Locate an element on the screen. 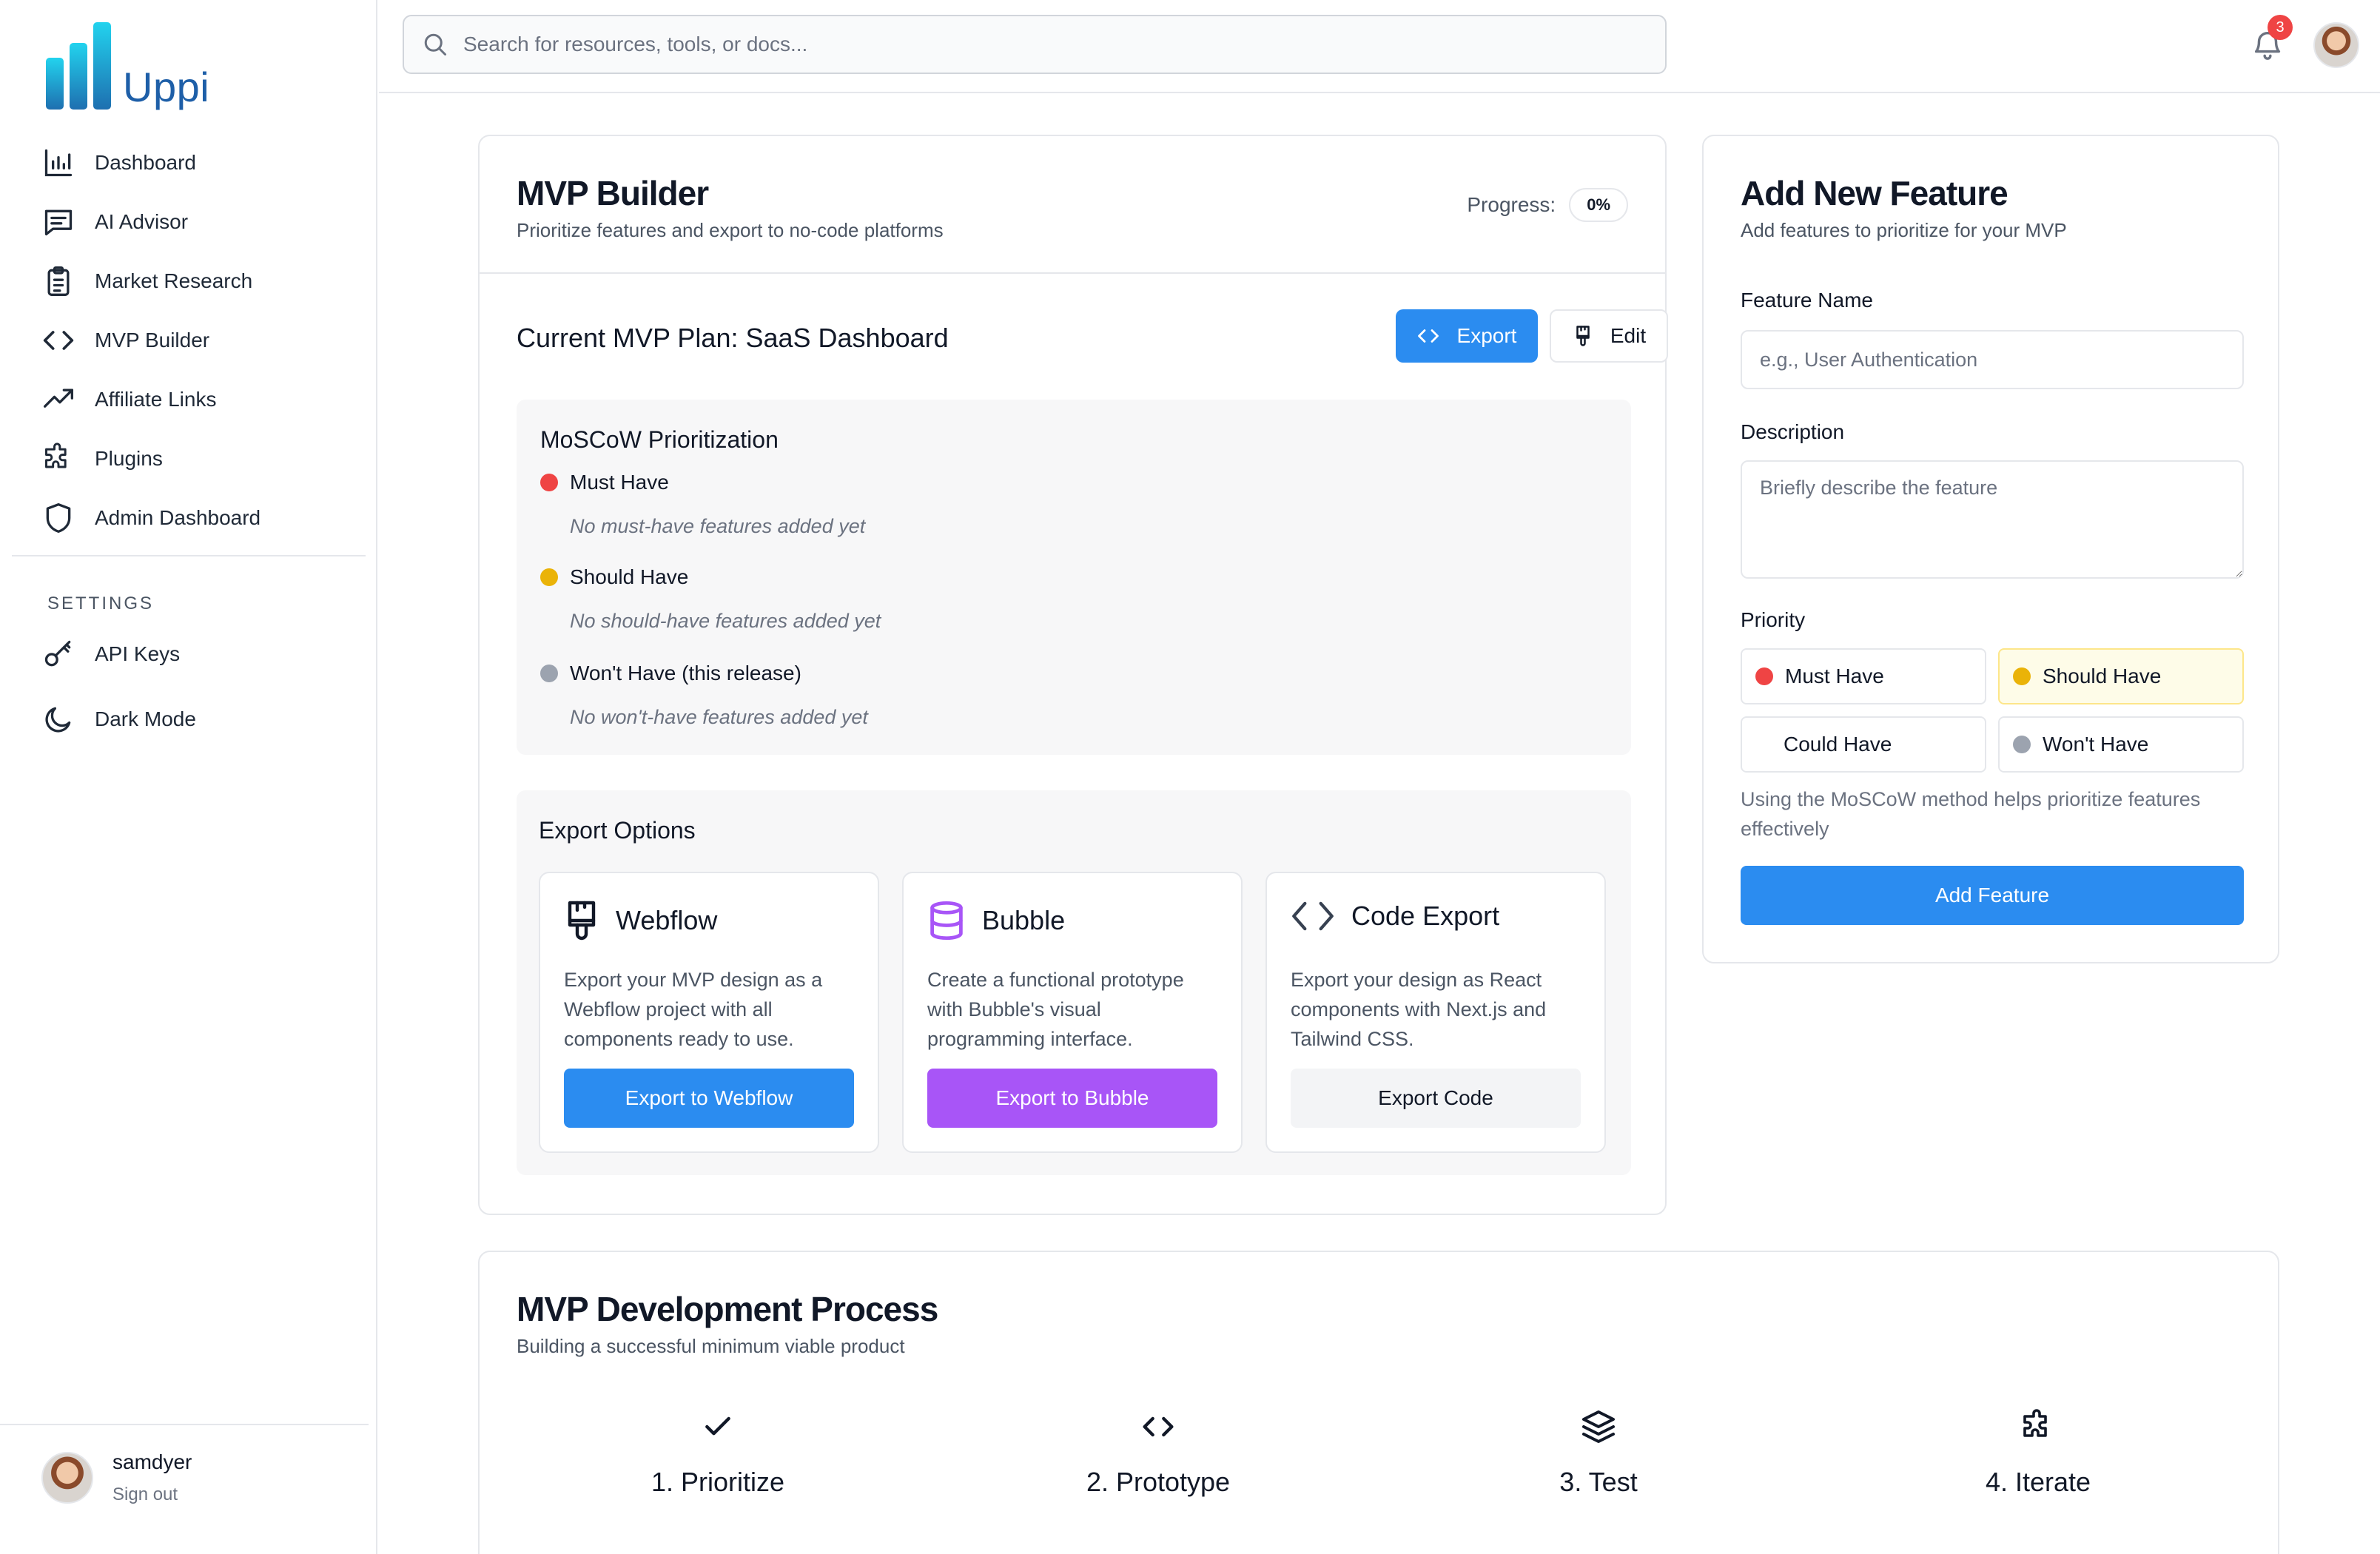  bar-chart-icon is located at coordinates (58, 163).